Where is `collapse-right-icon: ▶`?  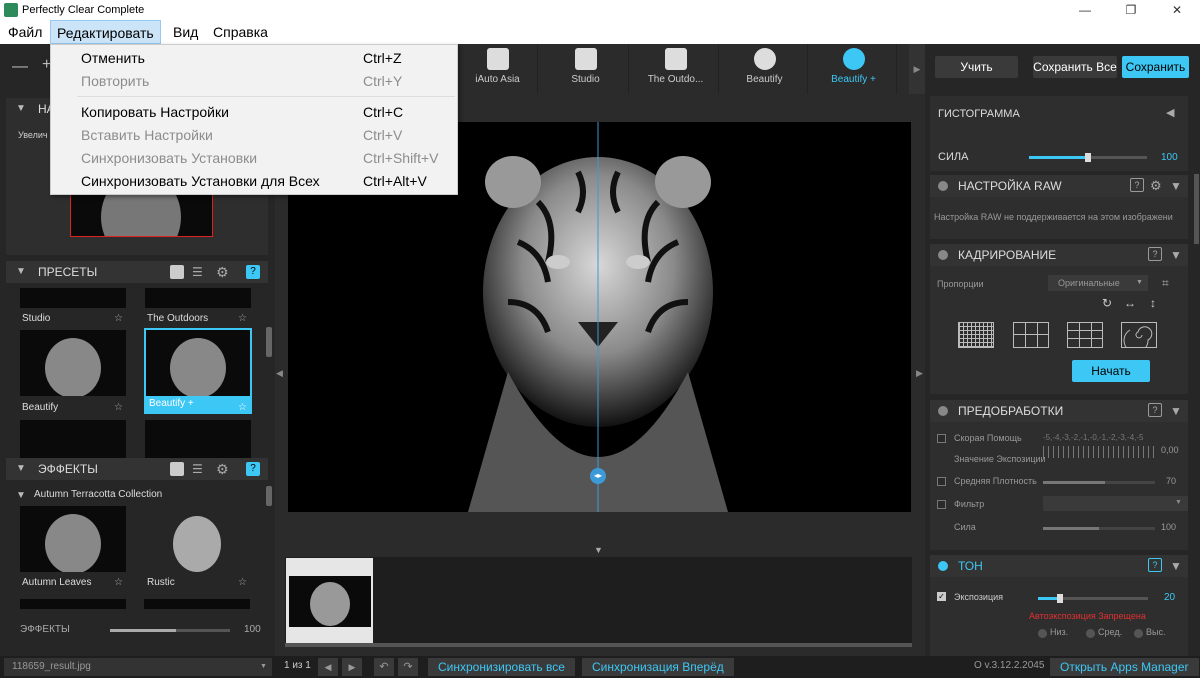 collapse-right-icon: ▶ is located at coordinates (919, 373).